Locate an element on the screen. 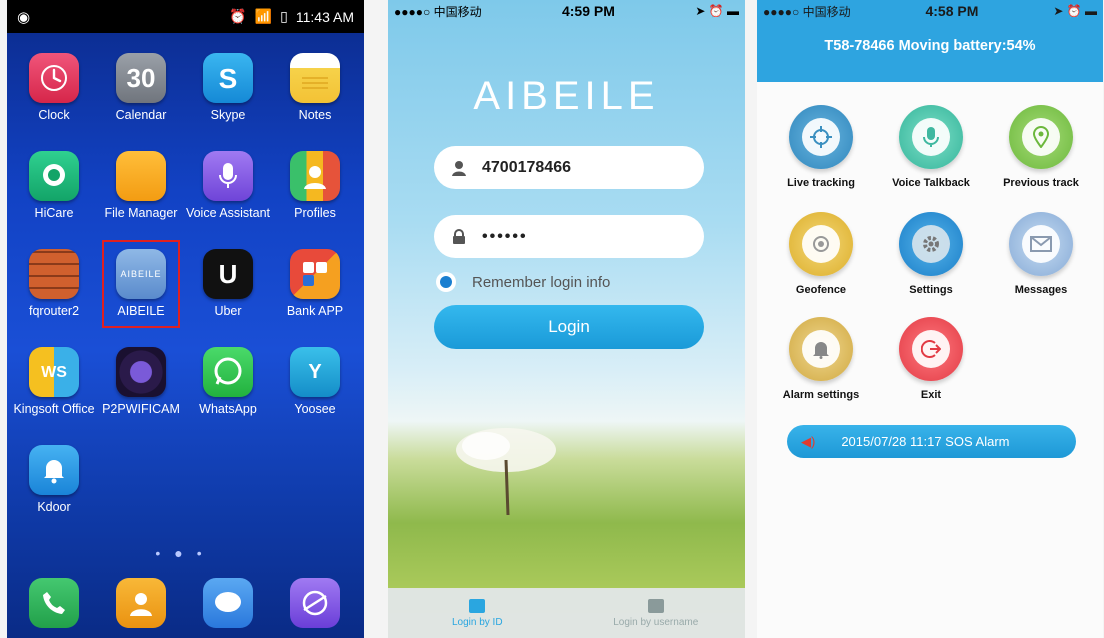 The height and width of the screenshot is (638, 1104). kingsoft-icon: WS is located at coordinates (54, 372).